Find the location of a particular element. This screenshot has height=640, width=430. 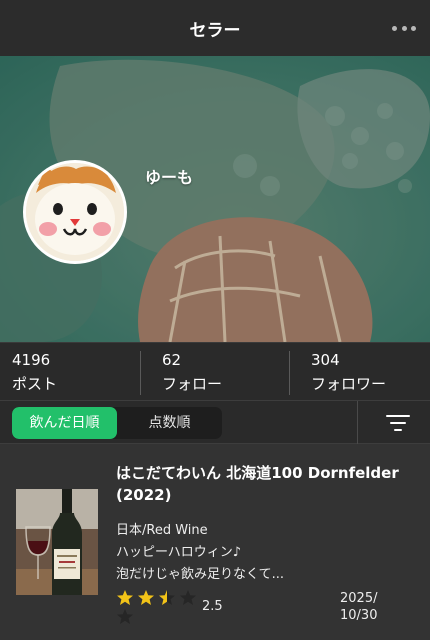

filter-icon is located at coordinates (399, 423).